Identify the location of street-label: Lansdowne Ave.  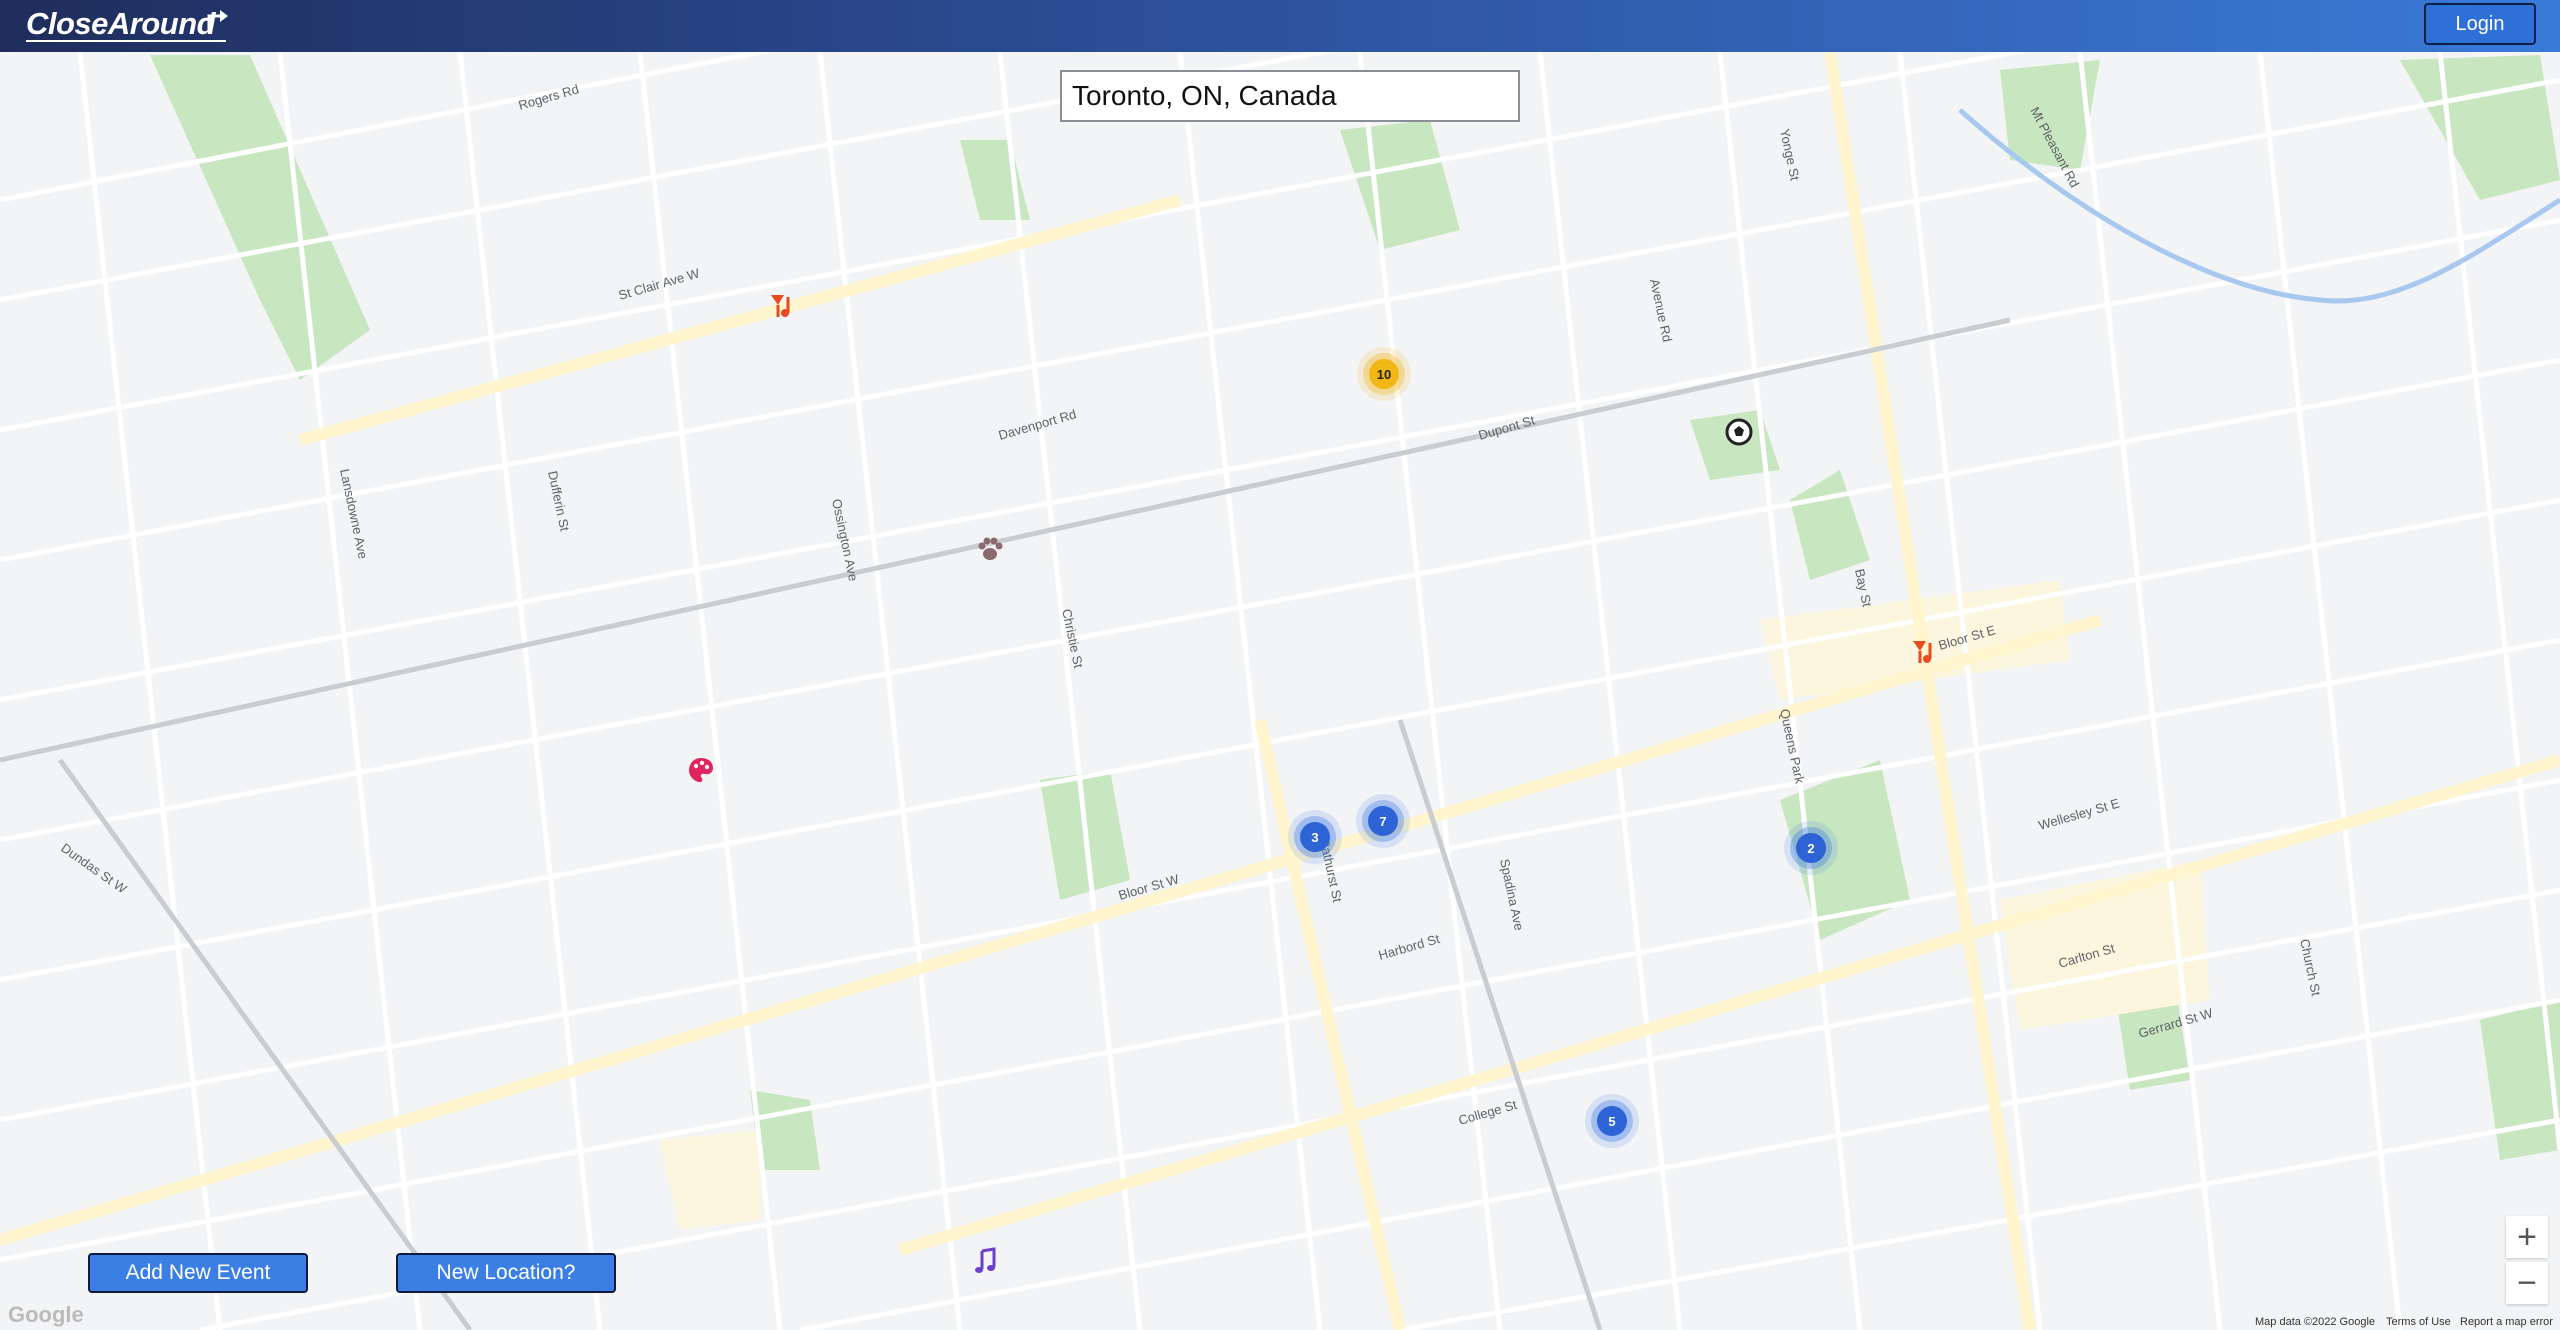
(354, 514).